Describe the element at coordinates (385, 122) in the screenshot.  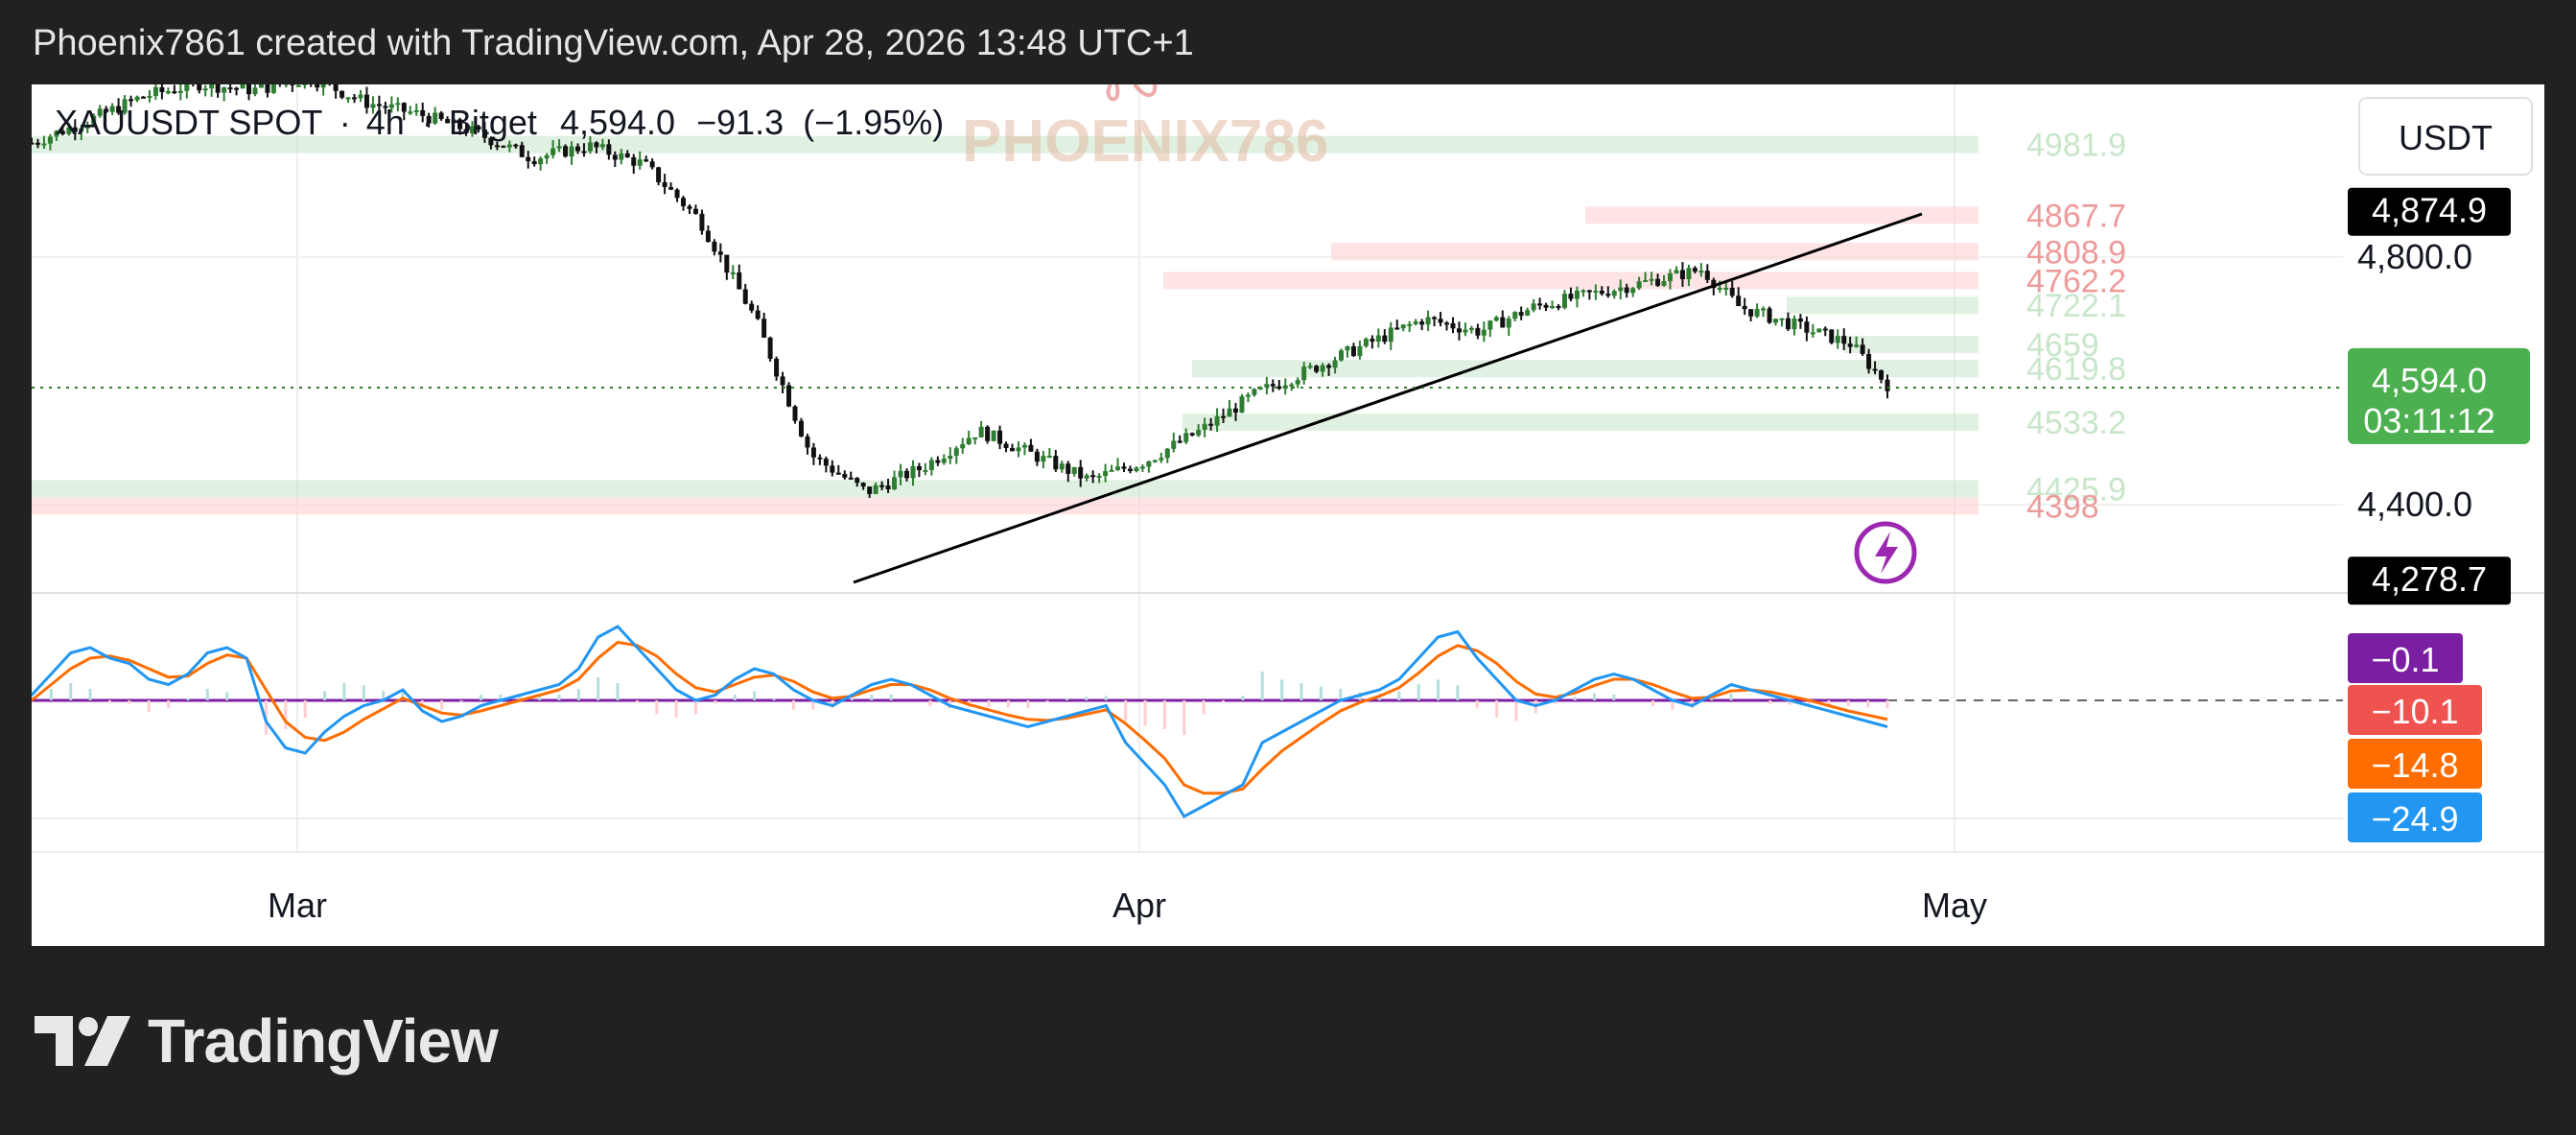
I see `legend-interval: 4h` at that location.